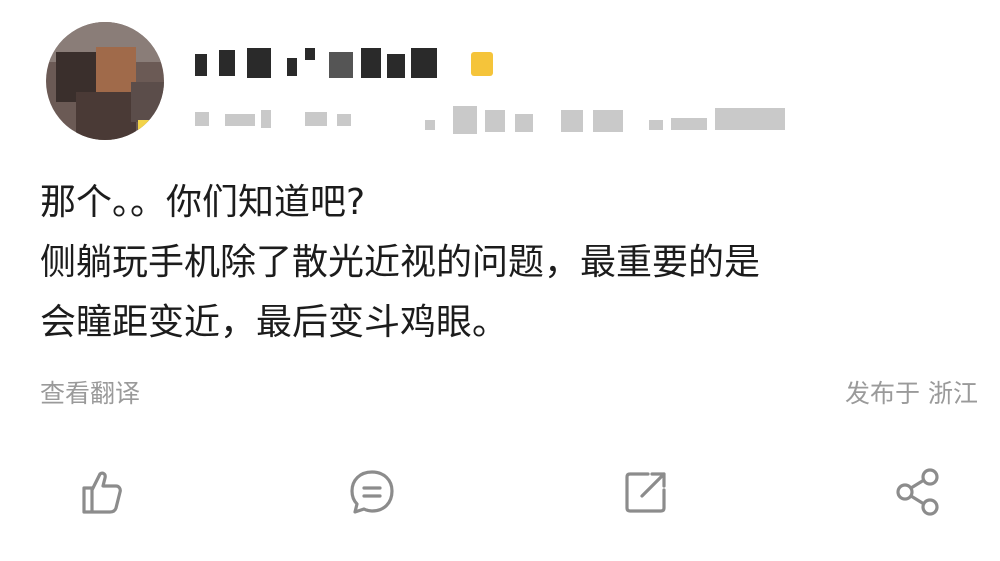  What do you see at coordinates (482, 64) in the screenshot?
I see `verified-badge-icon` at bounding box center [482, 64].